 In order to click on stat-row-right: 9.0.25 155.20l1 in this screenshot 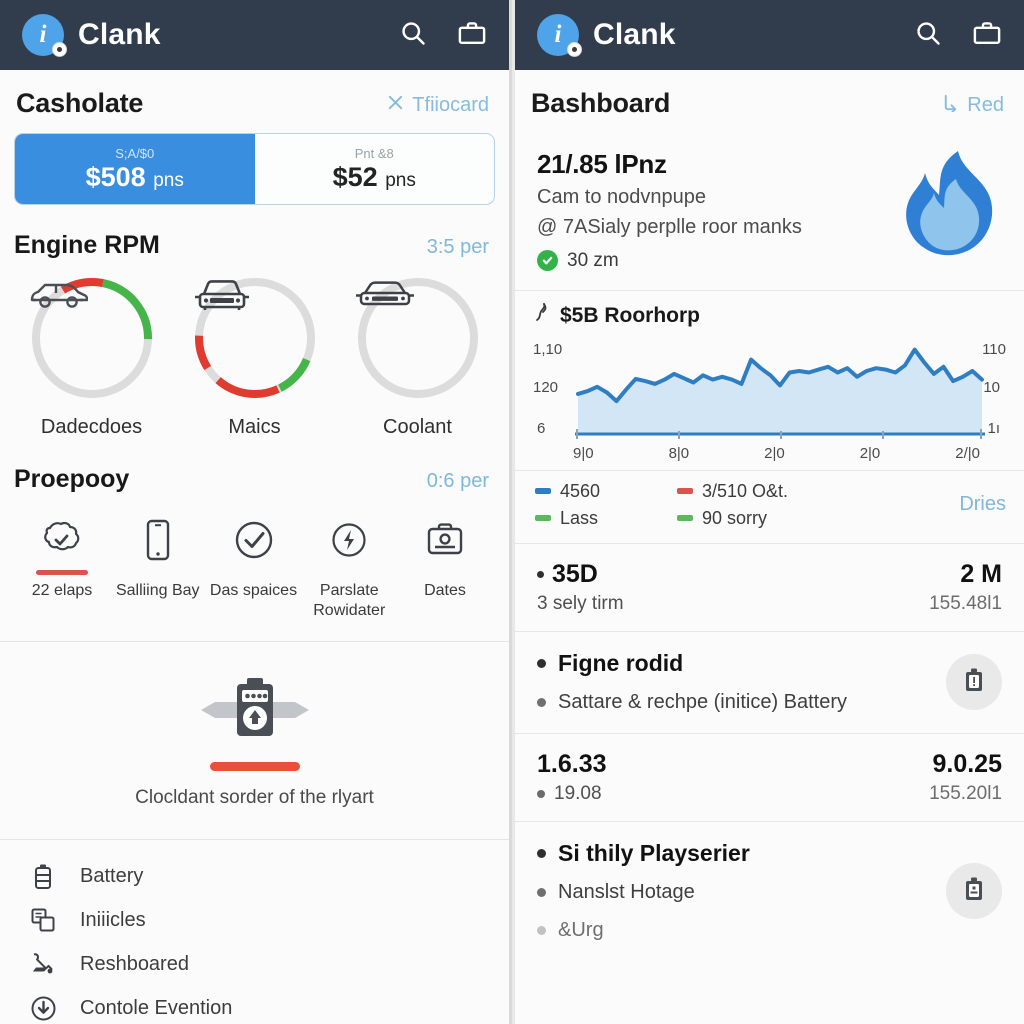, I will do `click(965, 777)`.